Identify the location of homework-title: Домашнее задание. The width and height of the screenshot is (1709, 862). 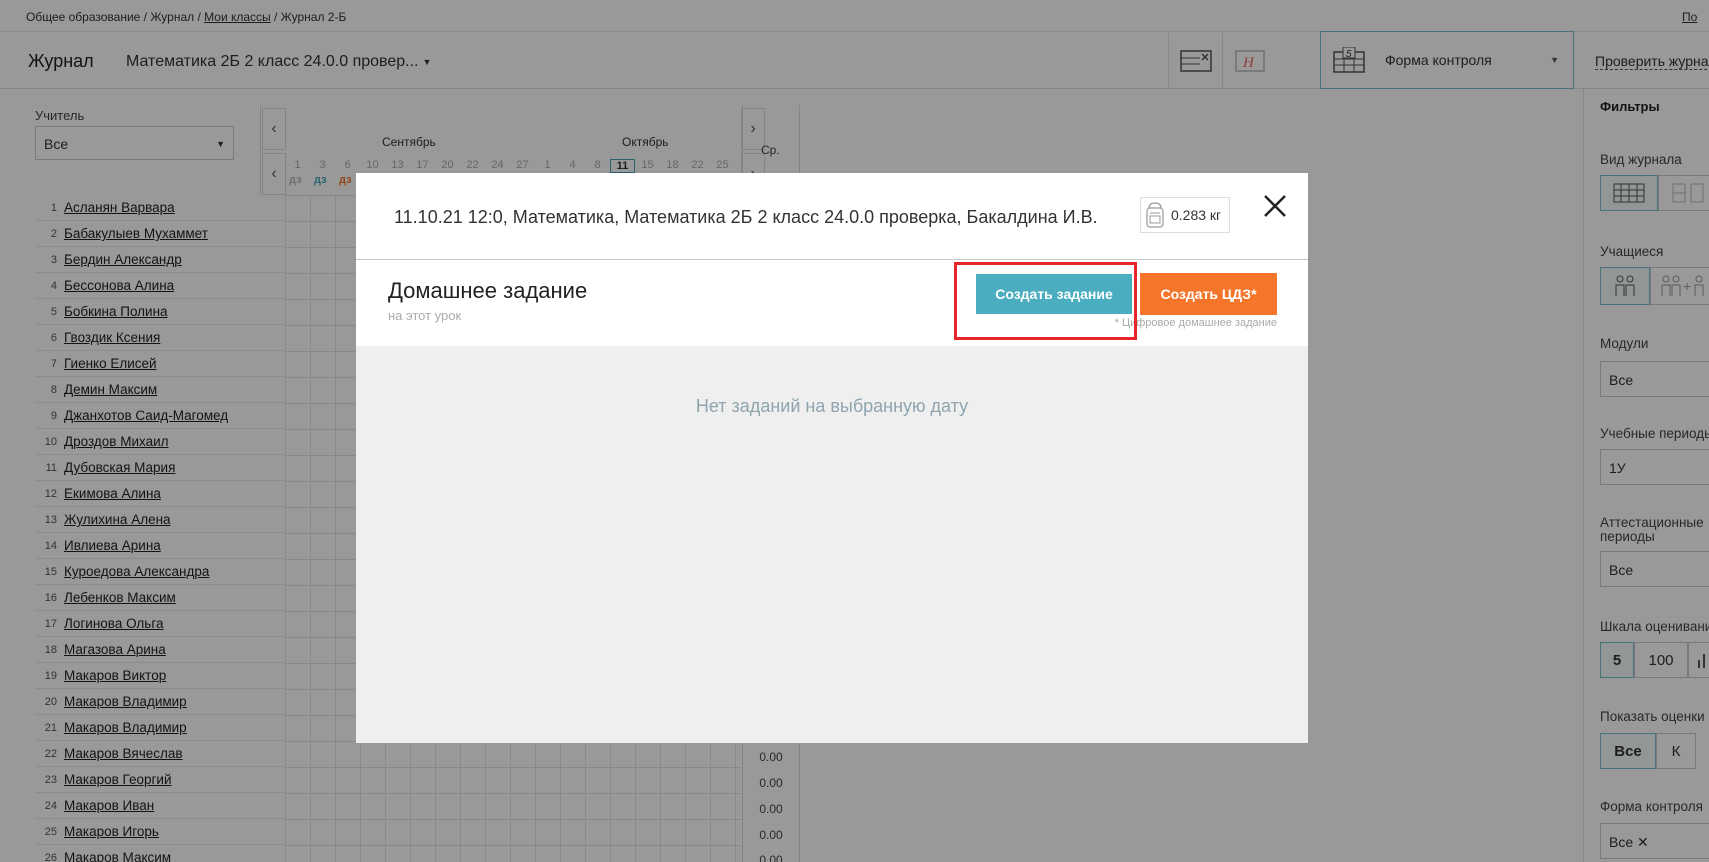
(488, 290).